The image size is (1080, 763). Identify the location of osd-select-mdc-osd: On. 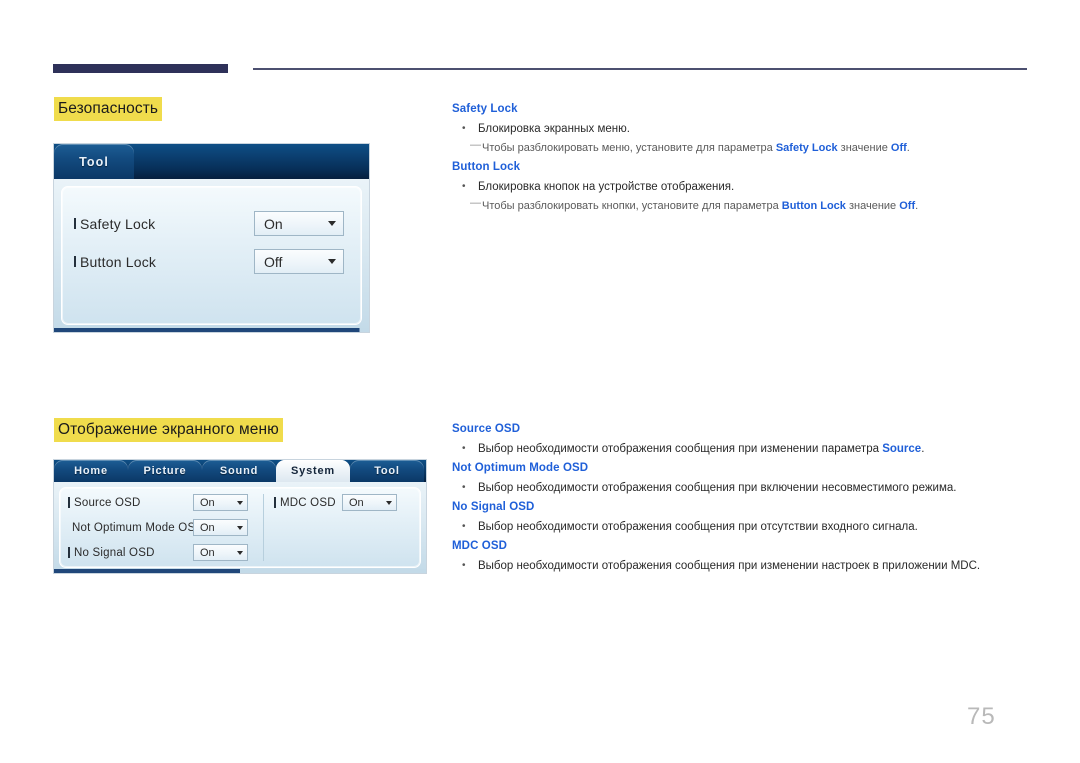
(369, 502).